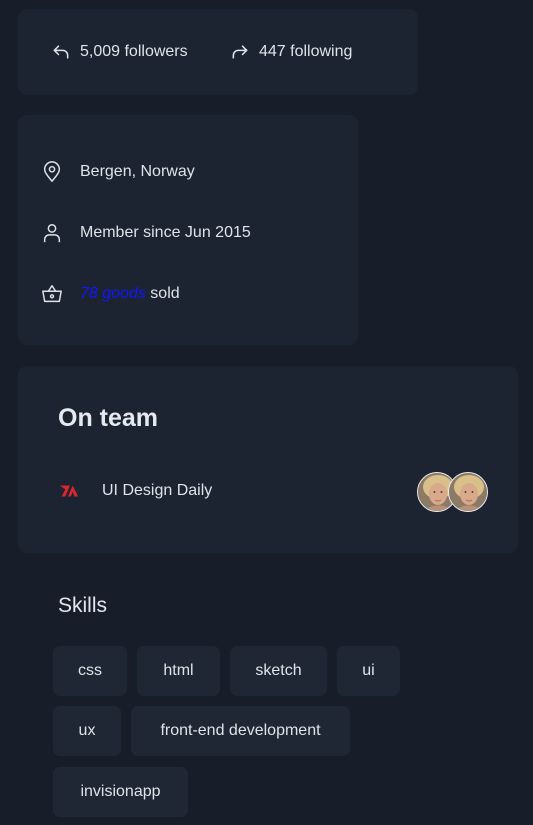 Image resolution: width=533 pixels, height=825 pixels. I want to click on goods-sold-text: 78 goods sold, so click(130, 294).